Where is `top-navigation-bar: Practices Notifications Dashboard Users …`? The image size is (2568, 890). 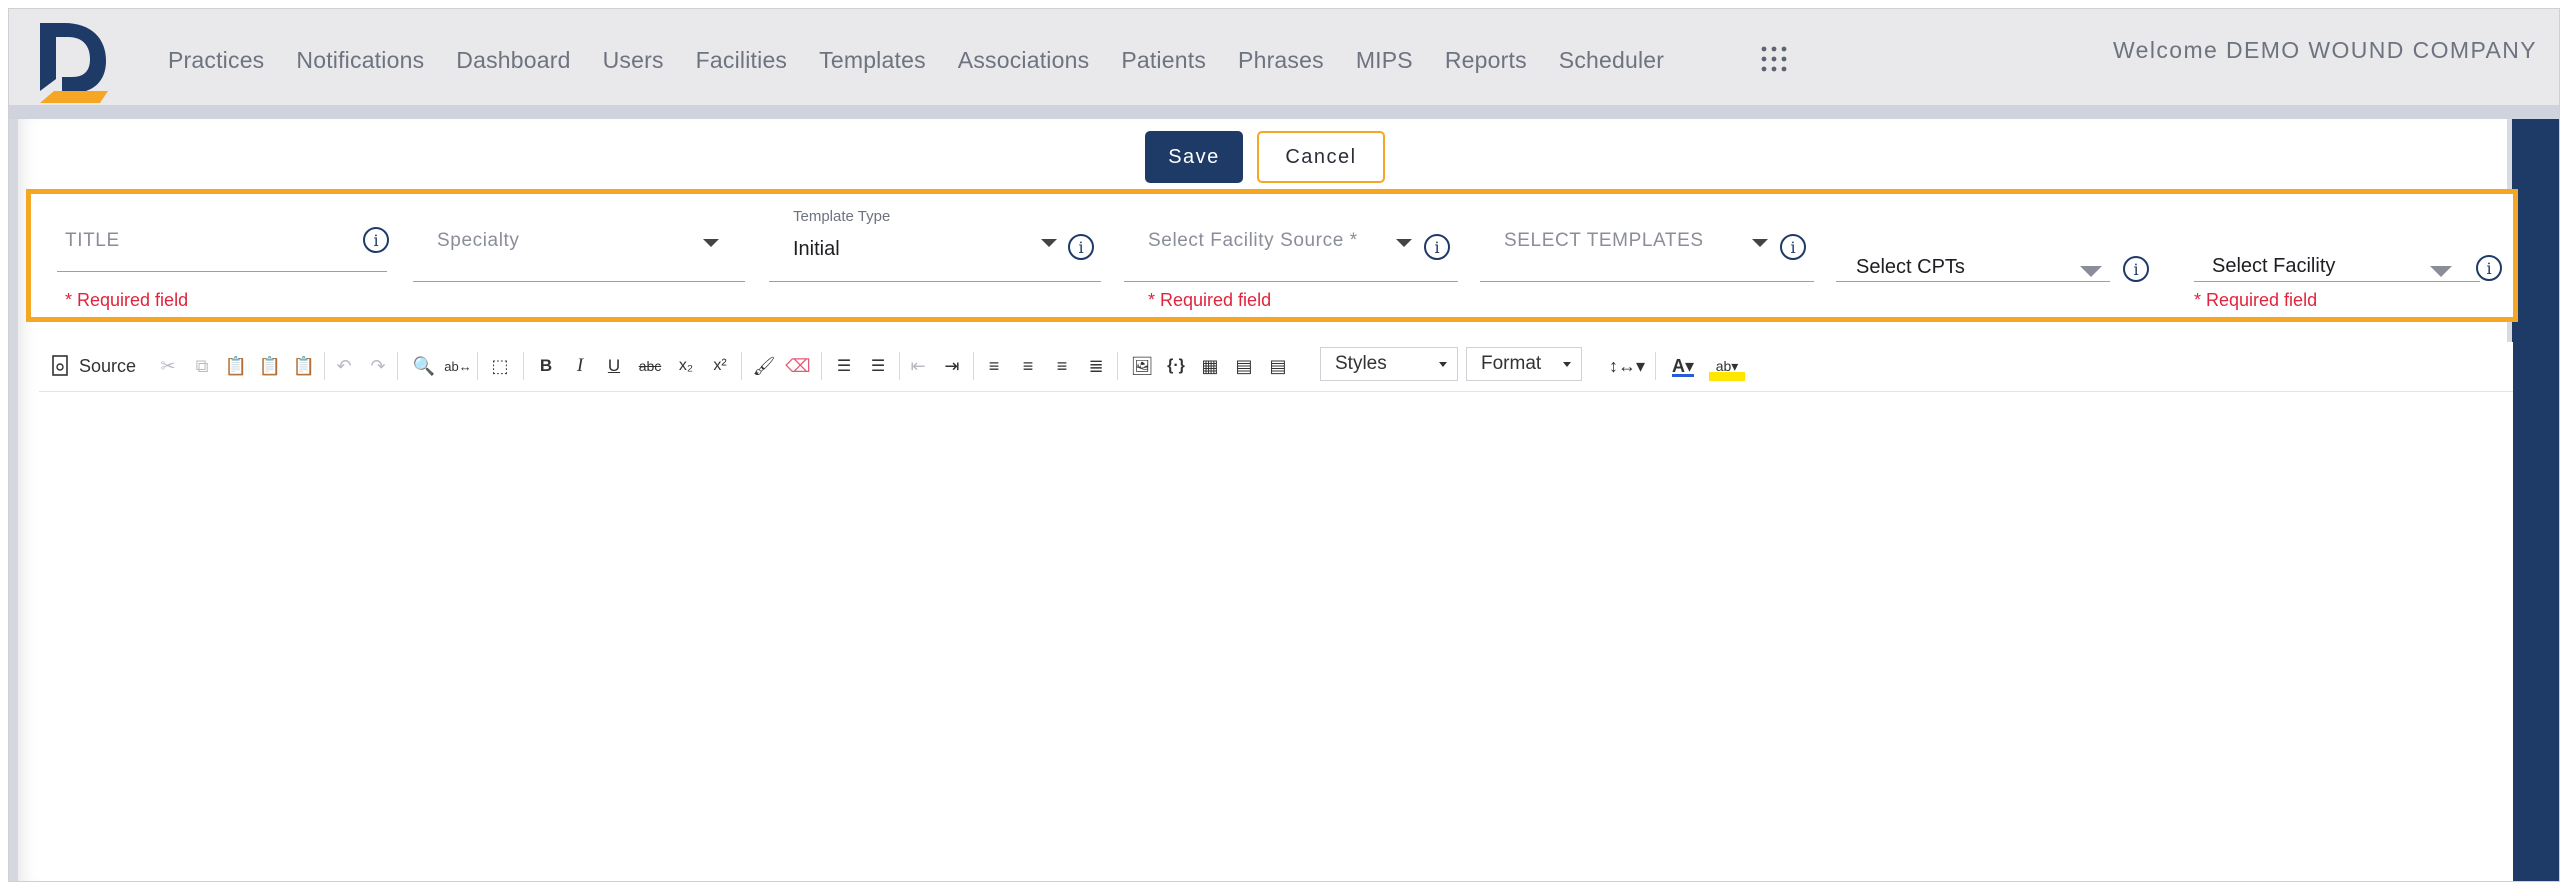 top-navigation-bar: Practices Notifications Dashboard Users … is located at coordinates (1284, 57).